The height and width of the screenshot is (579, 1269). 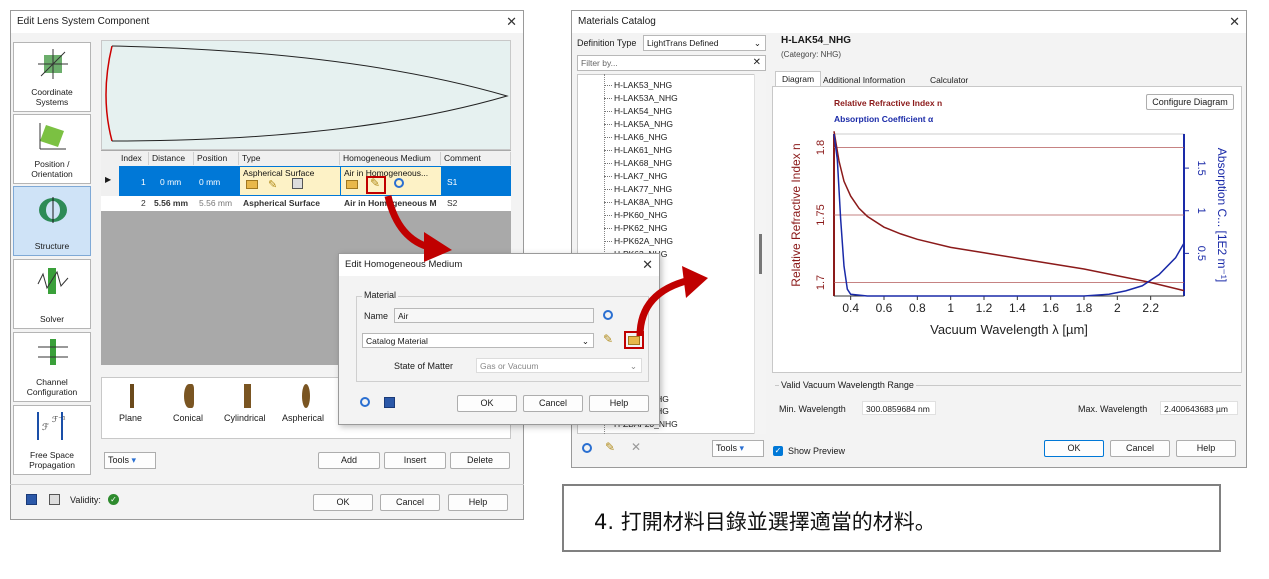 I want to click on shape-cylindrical: Cylindrical, so click(x=245, y=418).